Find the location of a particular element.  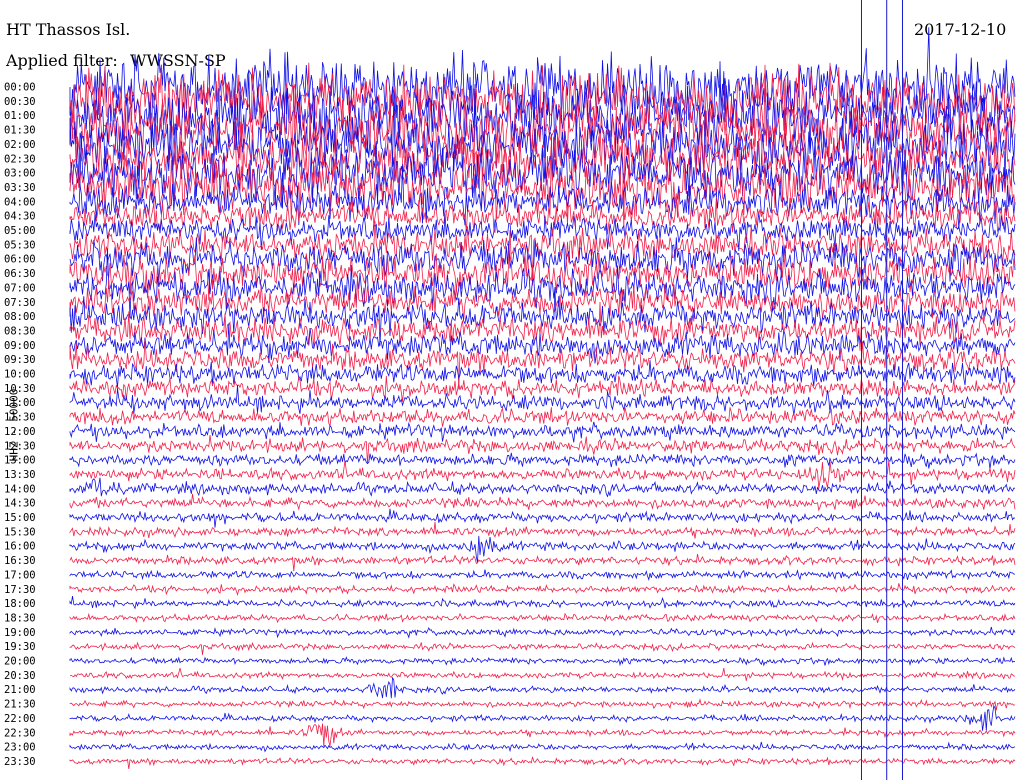

tick-label-1130: 11:30 is located at coordinates (20, 418).